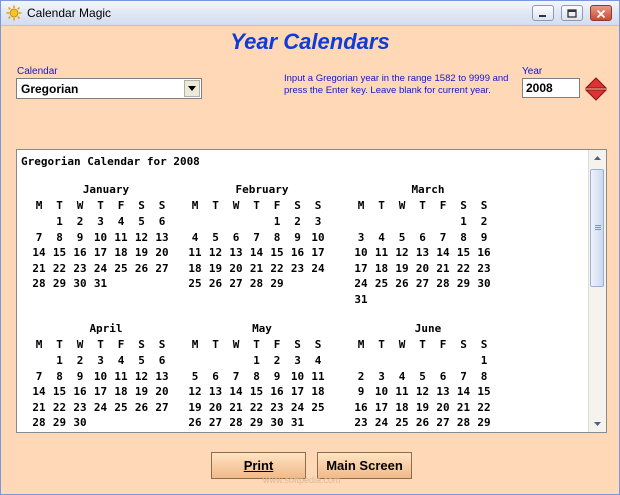 The width and height of the screenshot is (620, 495). I want to click on maximize-button, so click(572, 13).